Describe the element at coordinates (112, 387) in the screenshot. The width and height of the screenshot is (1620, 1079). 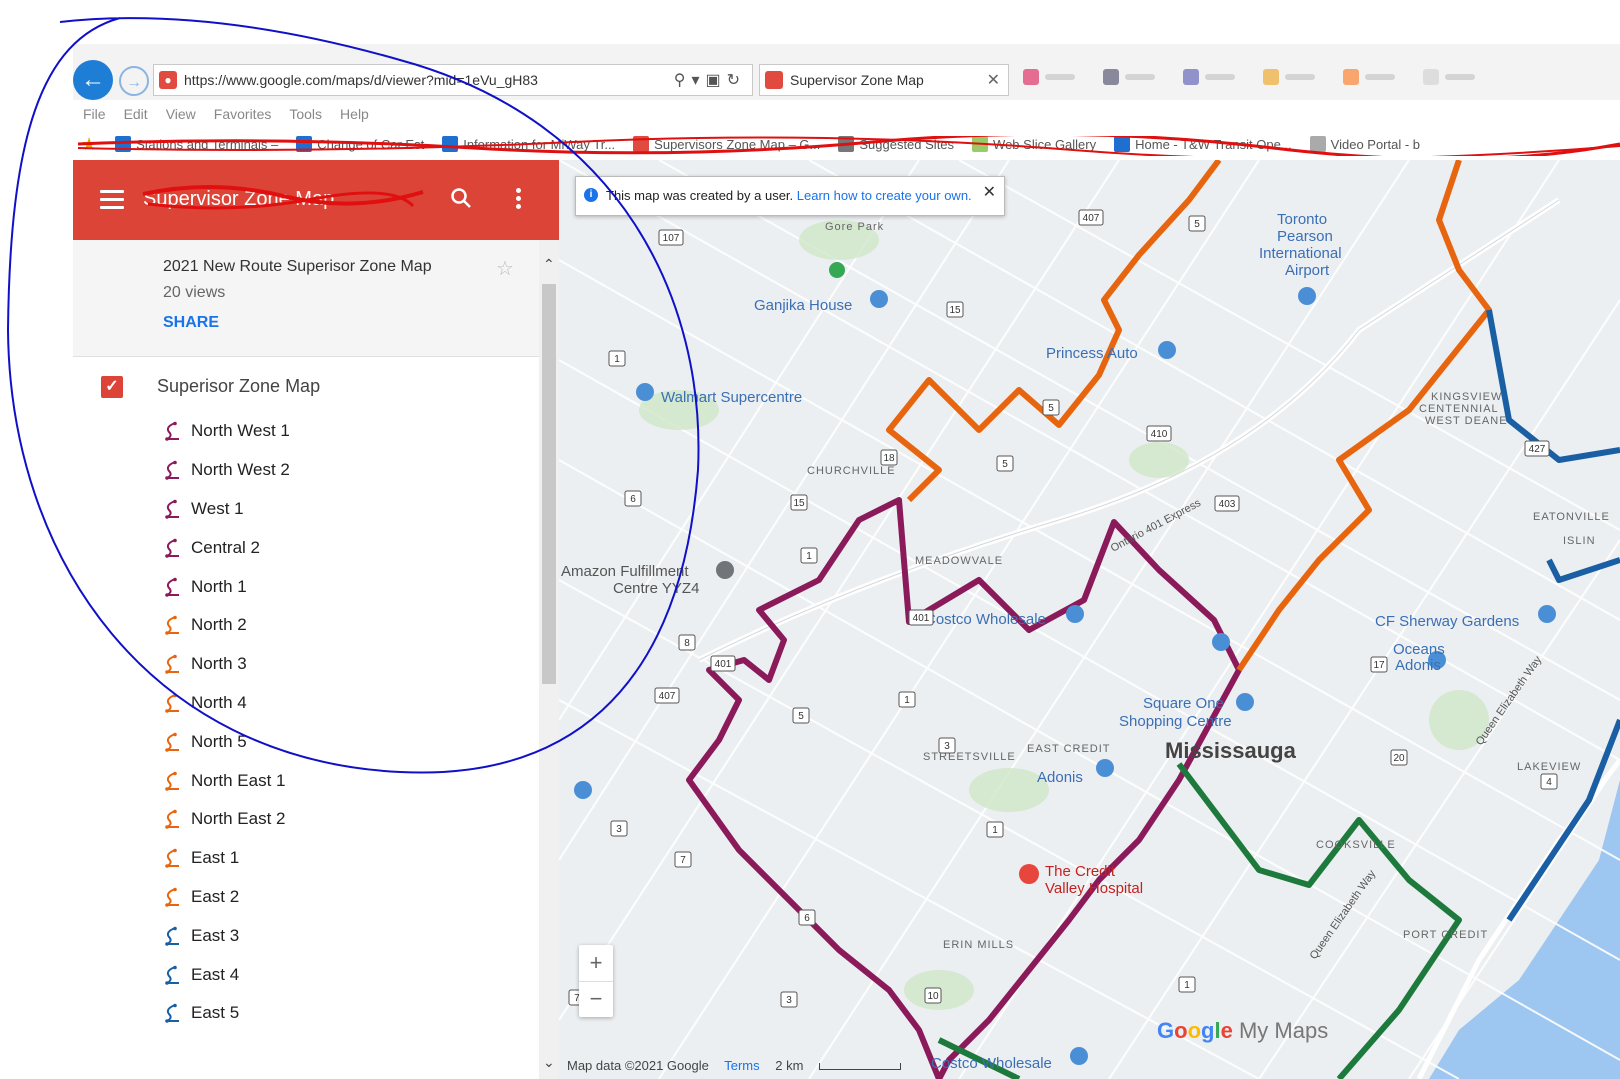
I see `layer-checkbox: ✓` at that location.